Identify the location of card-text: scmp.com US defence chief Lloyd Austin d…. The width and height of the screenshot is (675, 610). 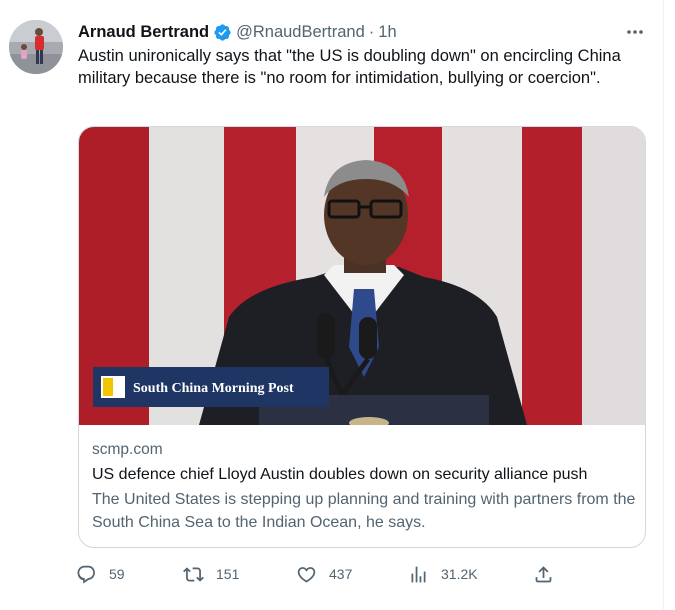
(364, 486).